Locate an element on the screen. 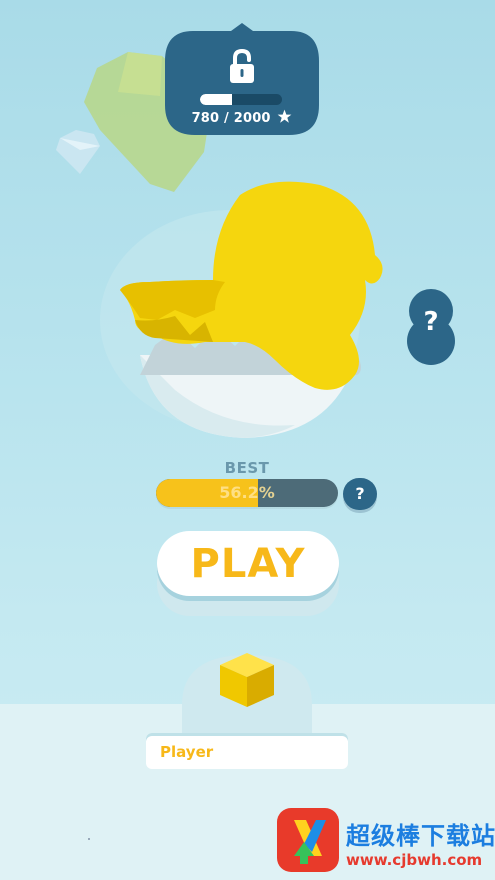 This screenshot has width=495, height=880. unlock-progress-row: 780 / 2000 is located at coordinates (242, 117).